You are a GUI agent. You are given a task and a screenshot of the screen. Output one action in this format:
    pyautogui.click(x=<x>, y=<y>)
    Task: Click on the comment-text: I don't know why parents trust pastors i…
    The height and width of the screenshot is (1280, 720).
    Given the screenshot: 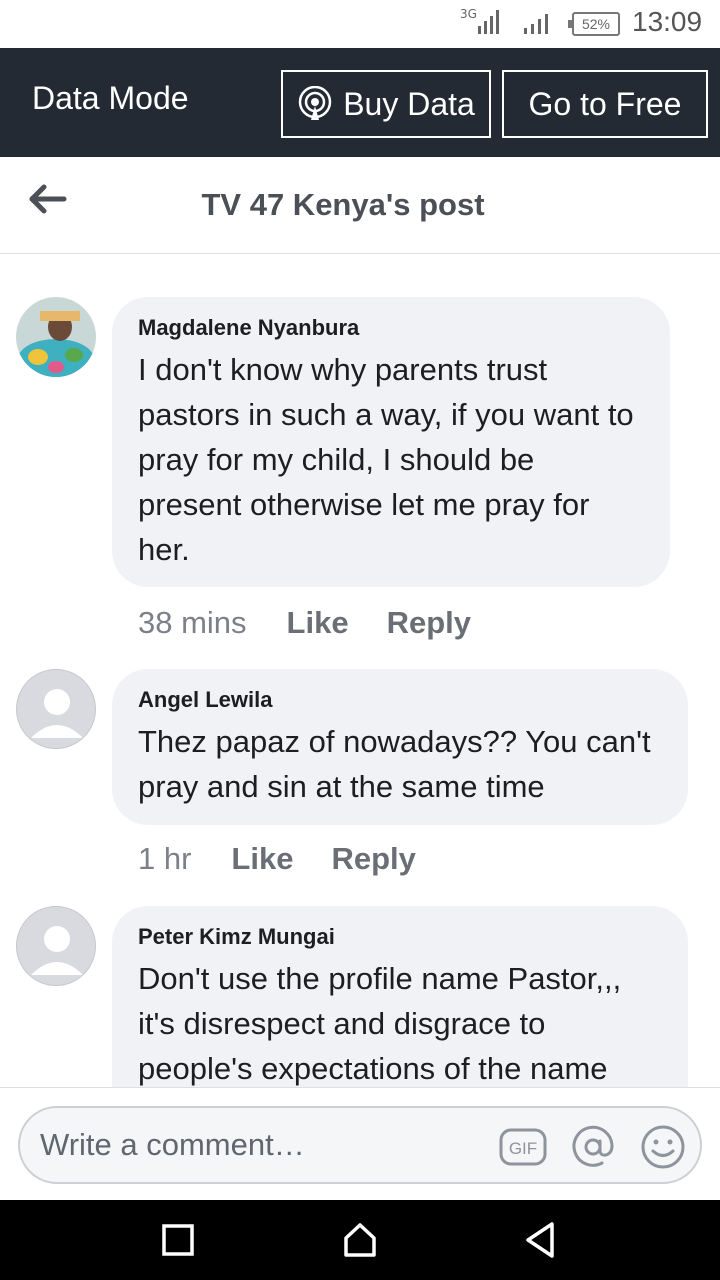 What is the action you would take?
    pyautogui.click(x=386, y=459)
    